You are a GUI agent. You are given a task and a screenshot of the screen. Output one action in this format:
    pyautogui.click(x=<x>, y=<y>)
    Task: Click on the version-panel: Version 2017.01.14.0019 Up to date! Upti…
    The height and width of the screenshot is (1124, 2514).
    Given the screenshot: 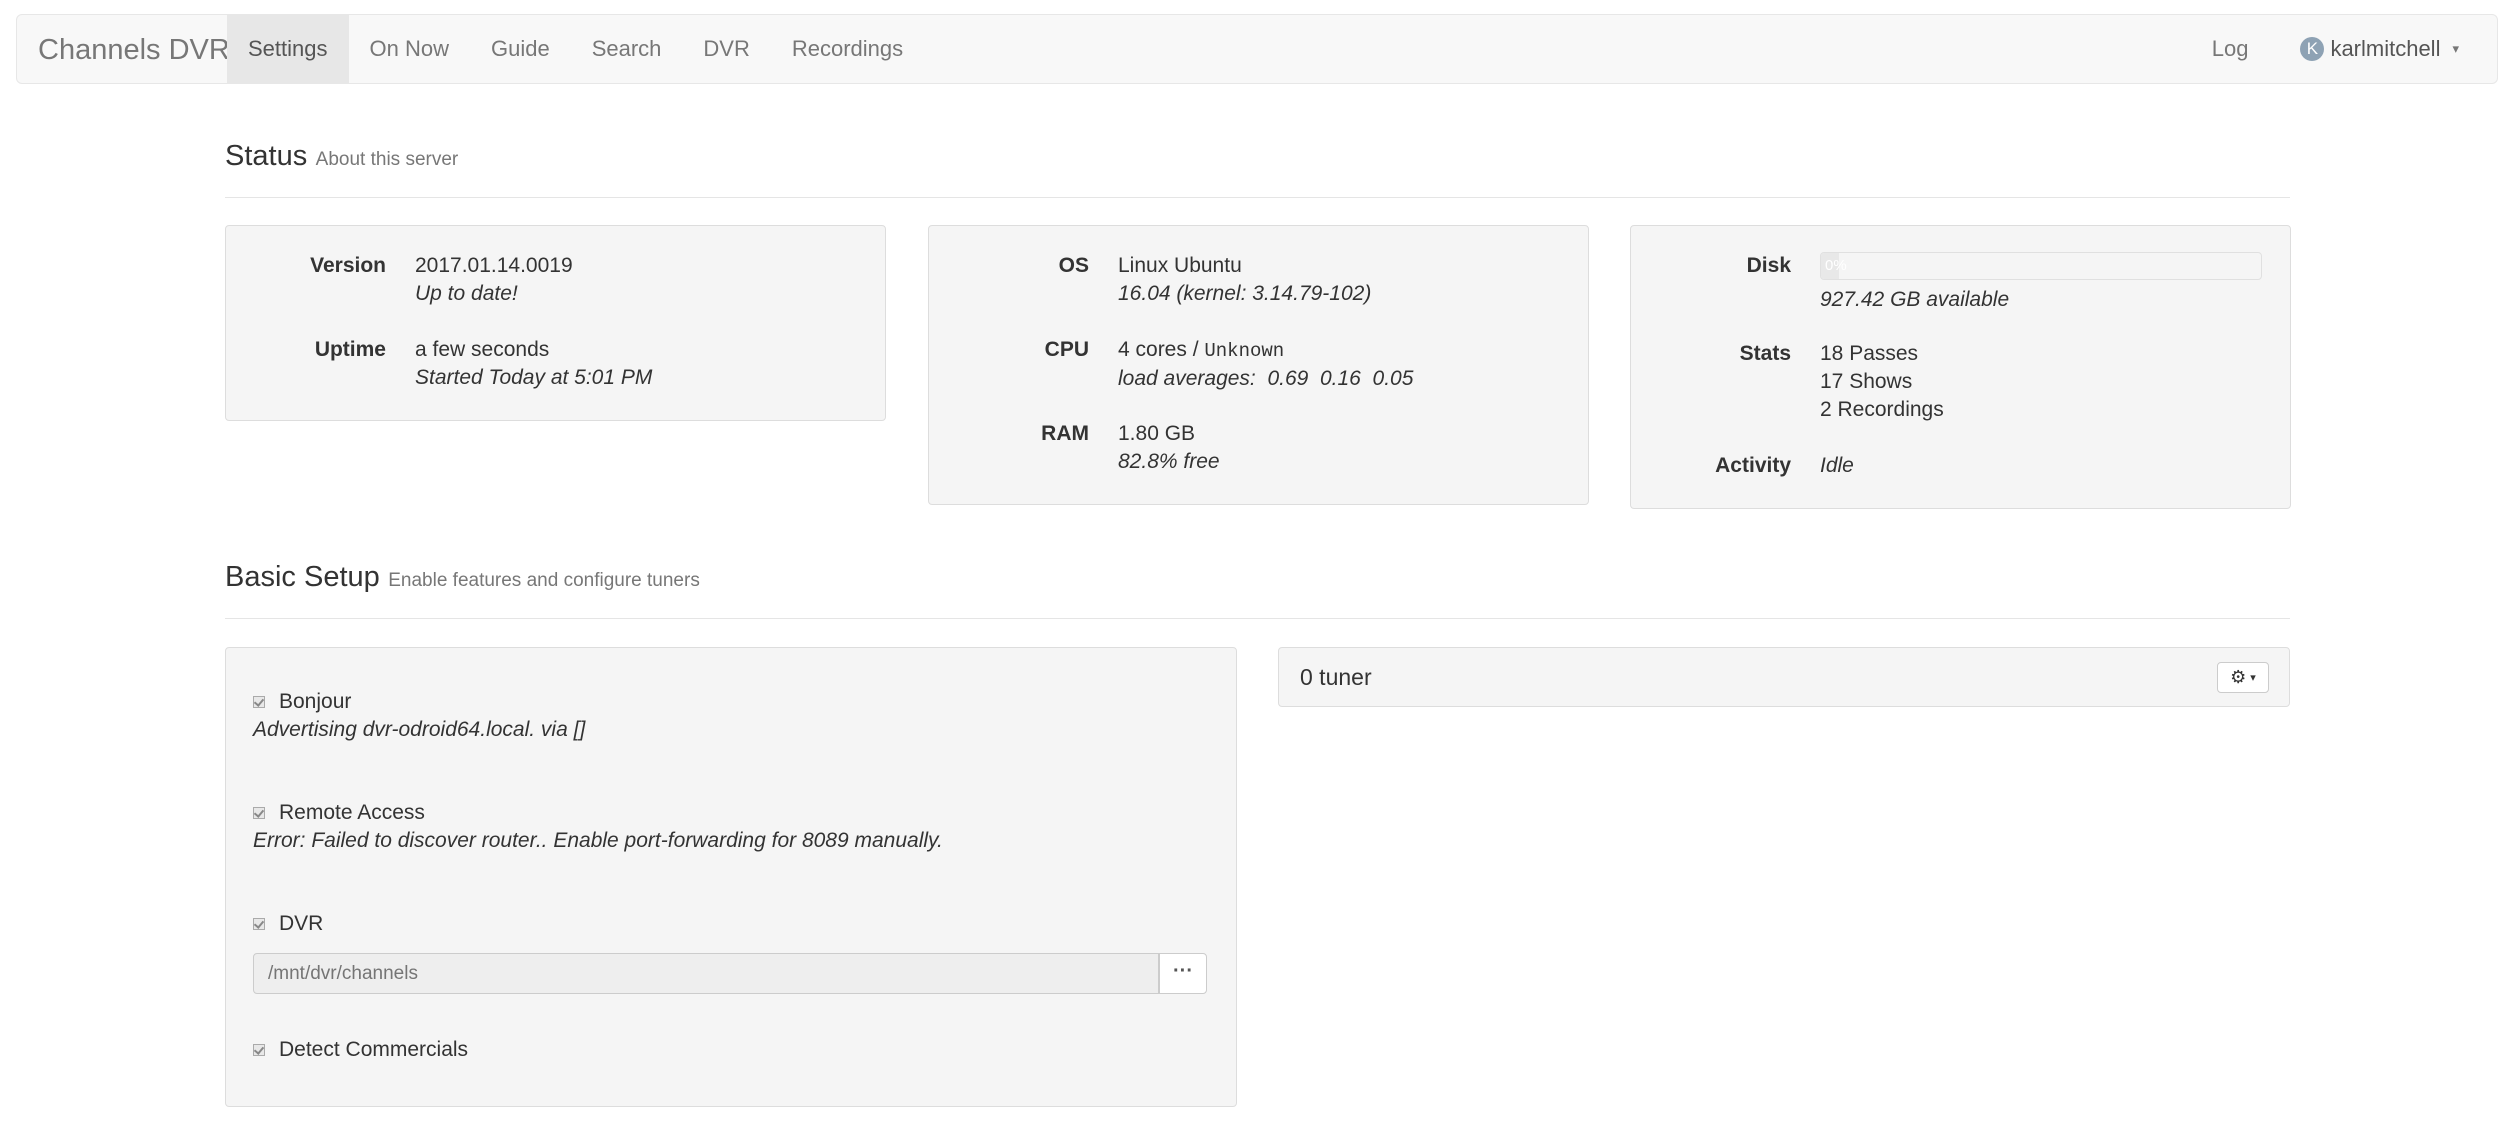 What is the action you would take?
    pyautogui.click(x=555, y=323)
    